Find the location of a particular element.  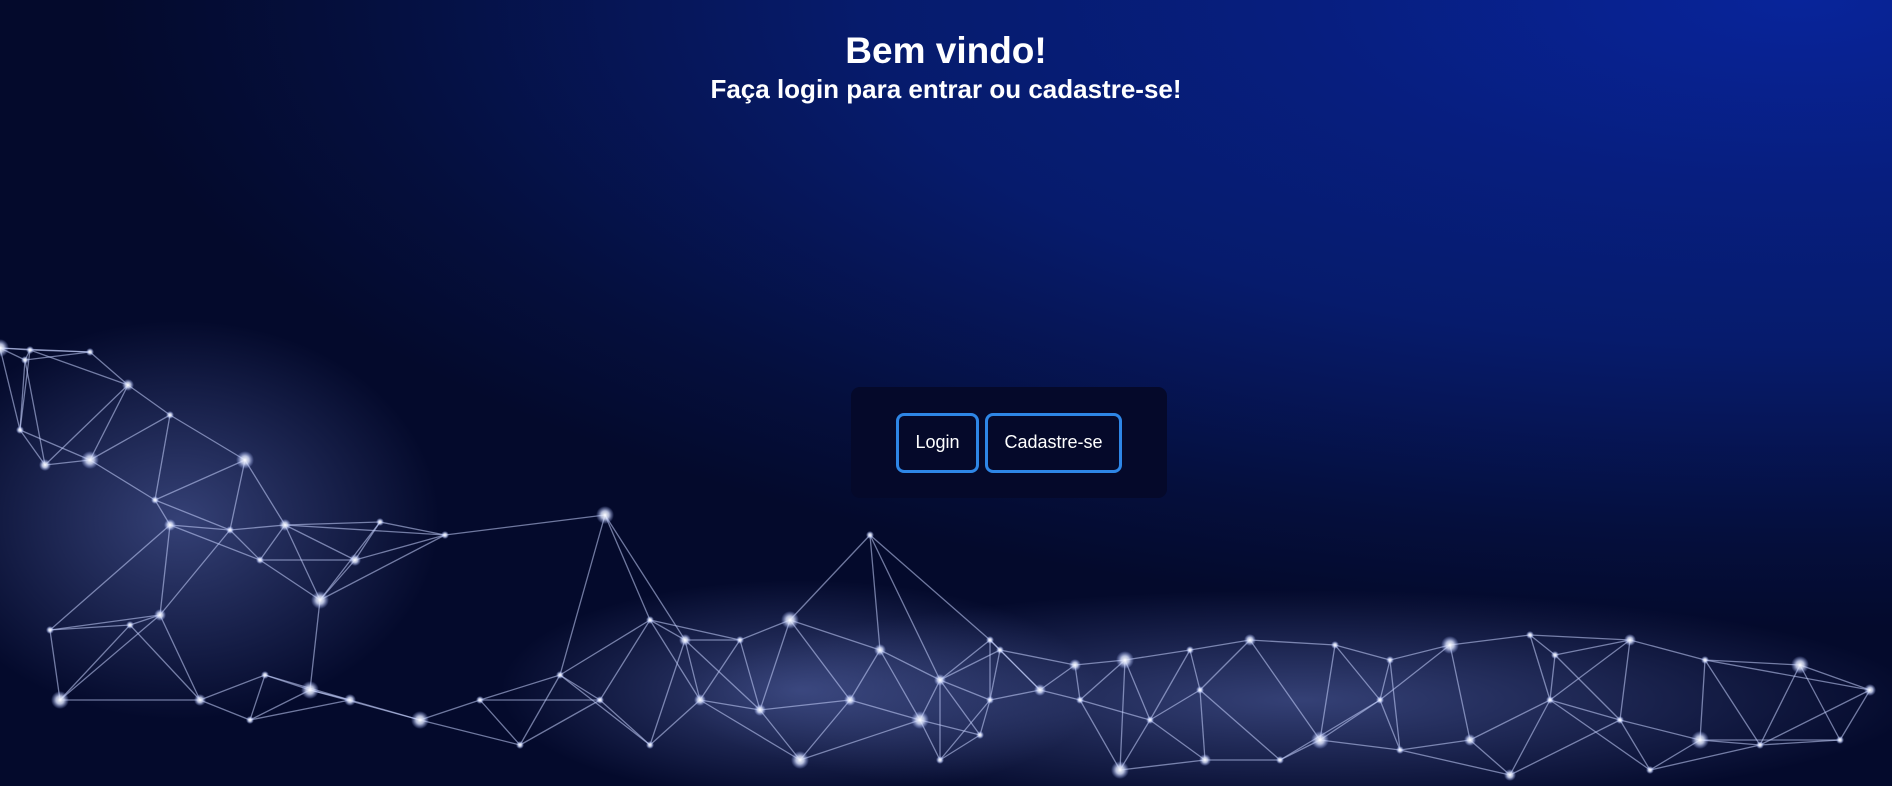

auth-panel: Login Cadastre-se is located at coordinates (1009, 442).